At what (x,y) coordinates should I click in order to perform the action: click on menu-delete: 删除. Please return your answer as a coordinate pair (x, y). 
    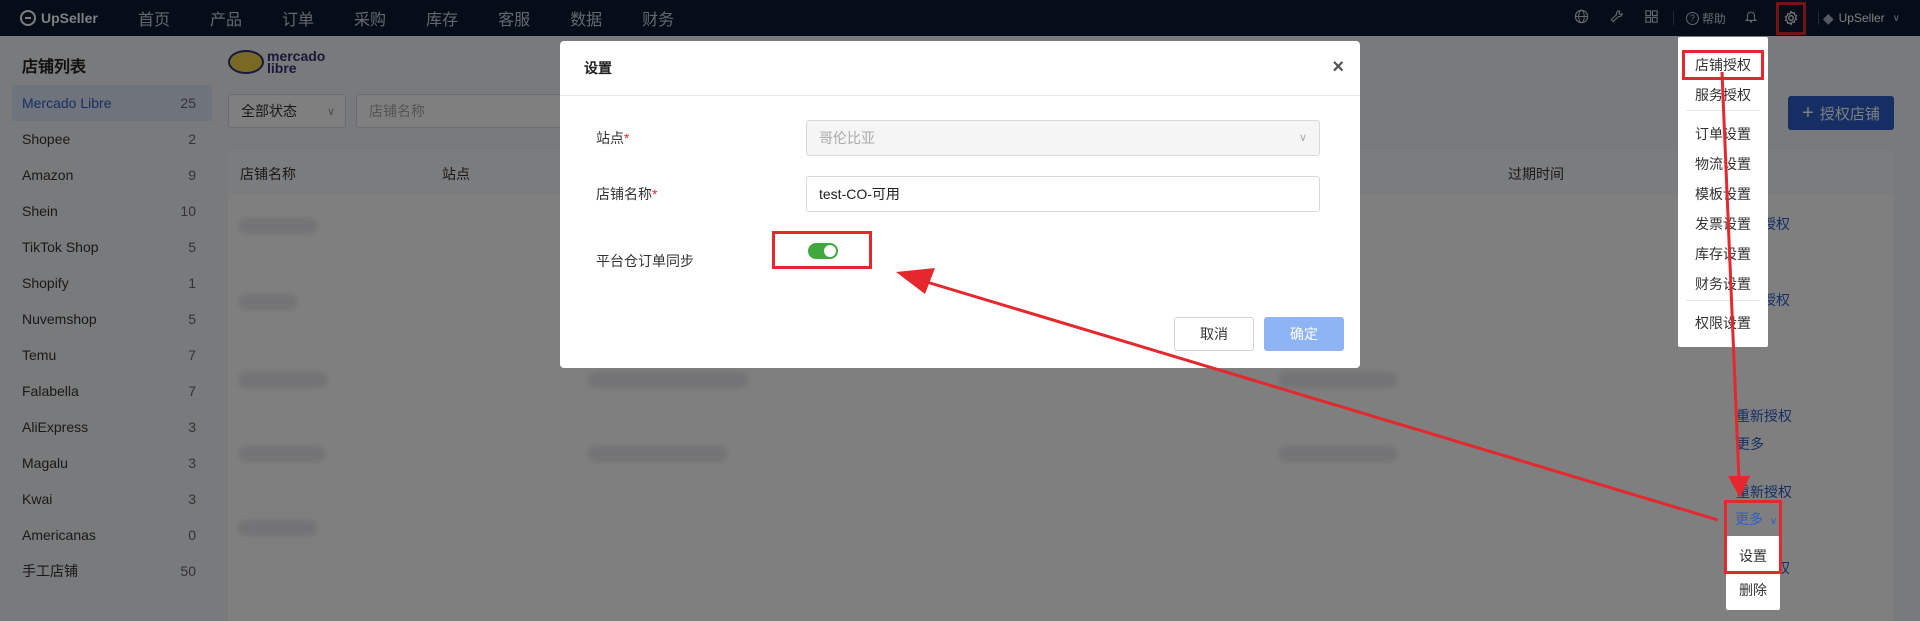
    Looking at the image, I should click on (1753, 590).